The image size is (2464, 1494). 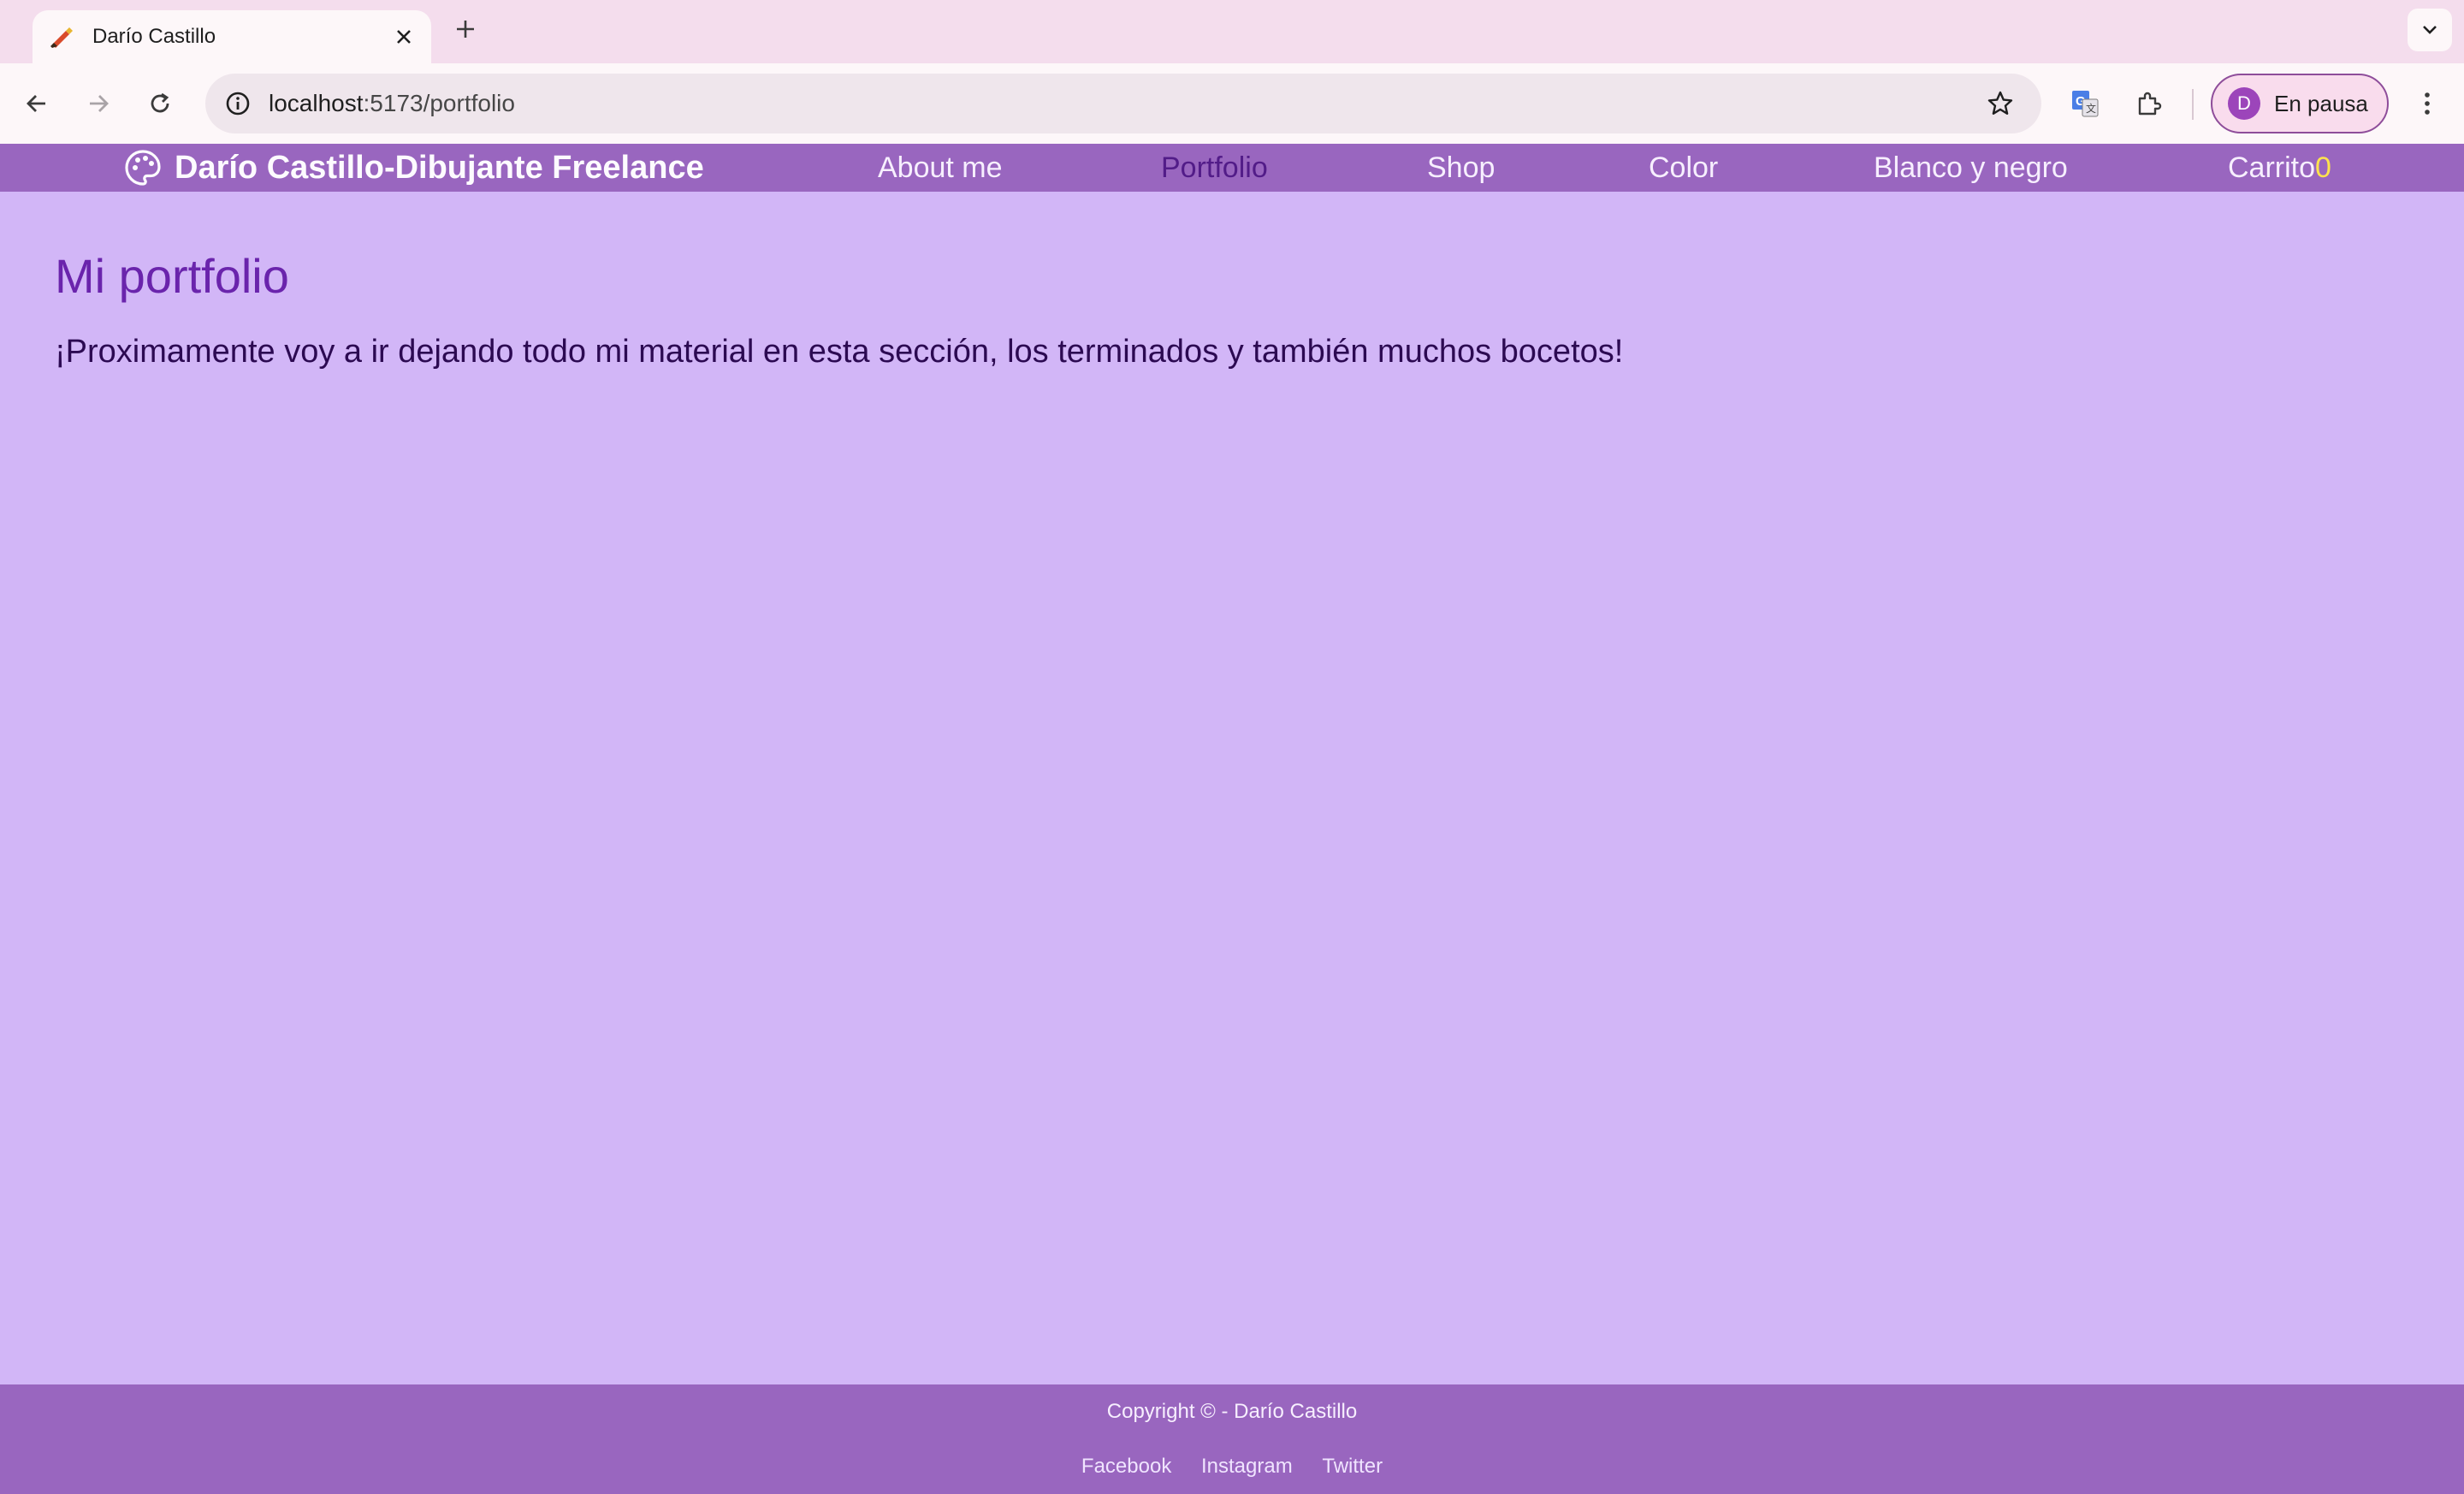 I want to click on copyright-text: Copyright © - Darío Castillo, so click(x=1232, y=1411).